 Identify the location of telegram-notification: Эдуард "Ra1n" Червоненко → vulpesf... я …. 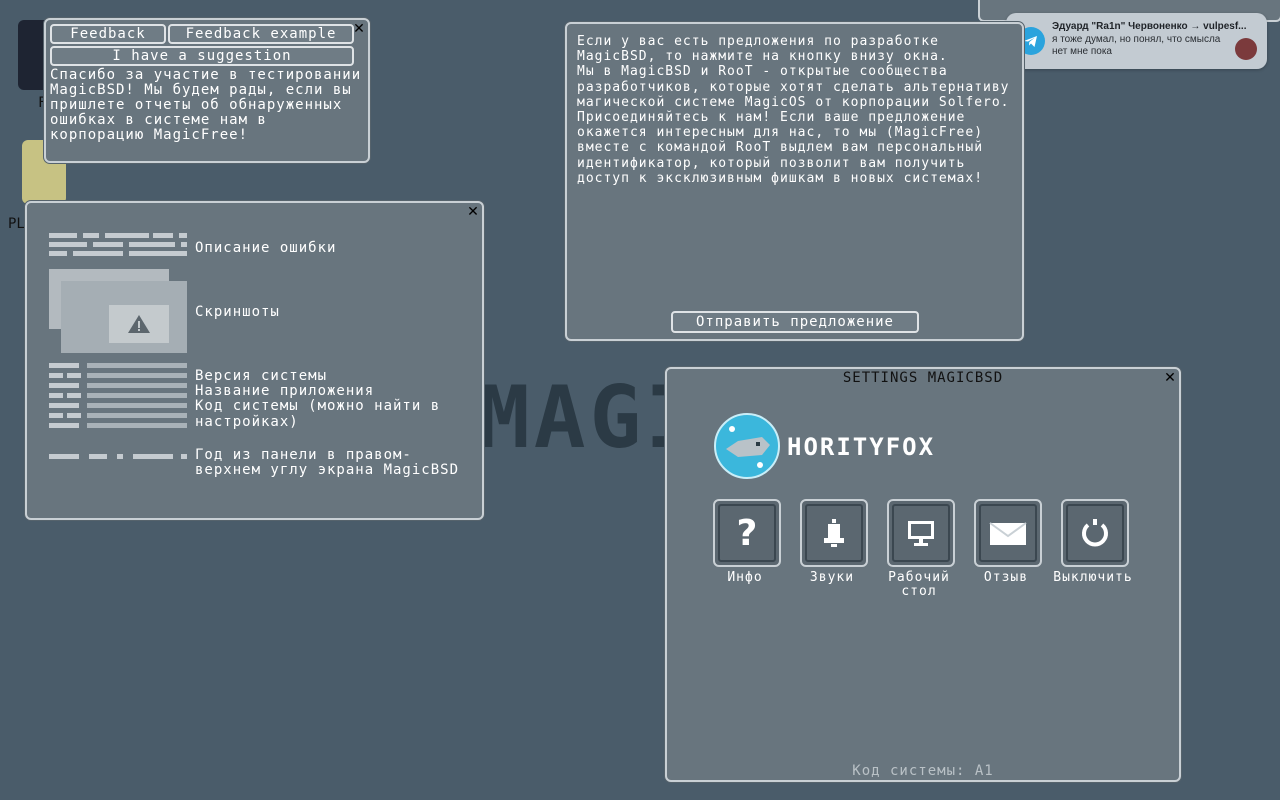
(1136, 41).